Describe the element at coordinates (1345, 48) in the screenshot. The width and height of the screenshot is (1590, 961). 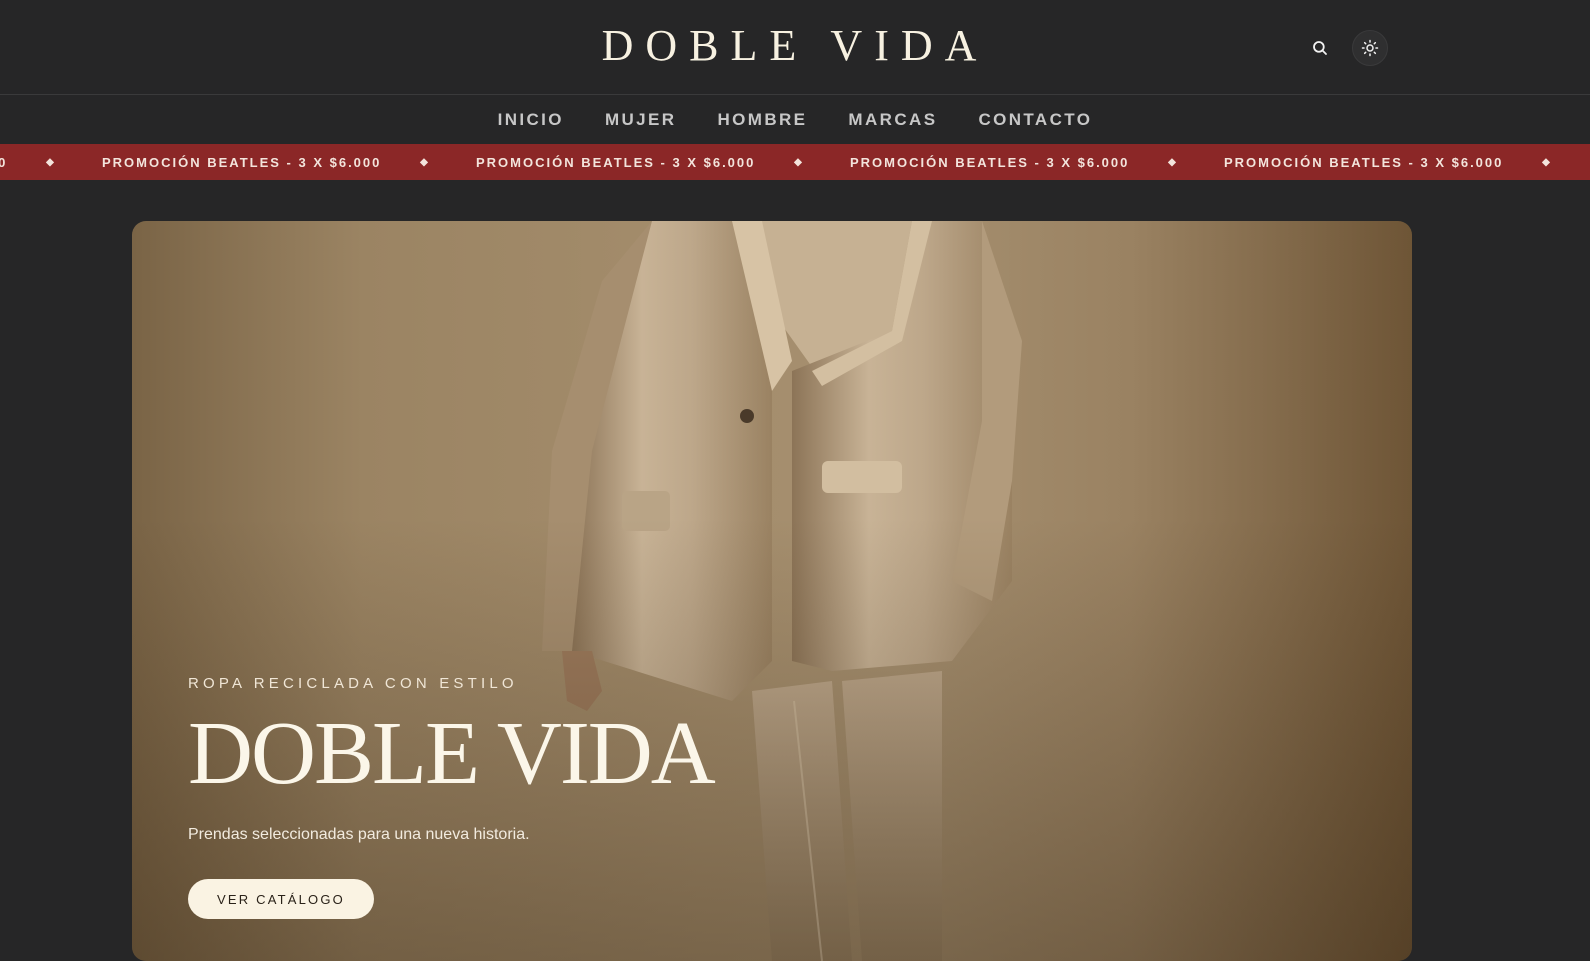
I see `header-actions` at that location.